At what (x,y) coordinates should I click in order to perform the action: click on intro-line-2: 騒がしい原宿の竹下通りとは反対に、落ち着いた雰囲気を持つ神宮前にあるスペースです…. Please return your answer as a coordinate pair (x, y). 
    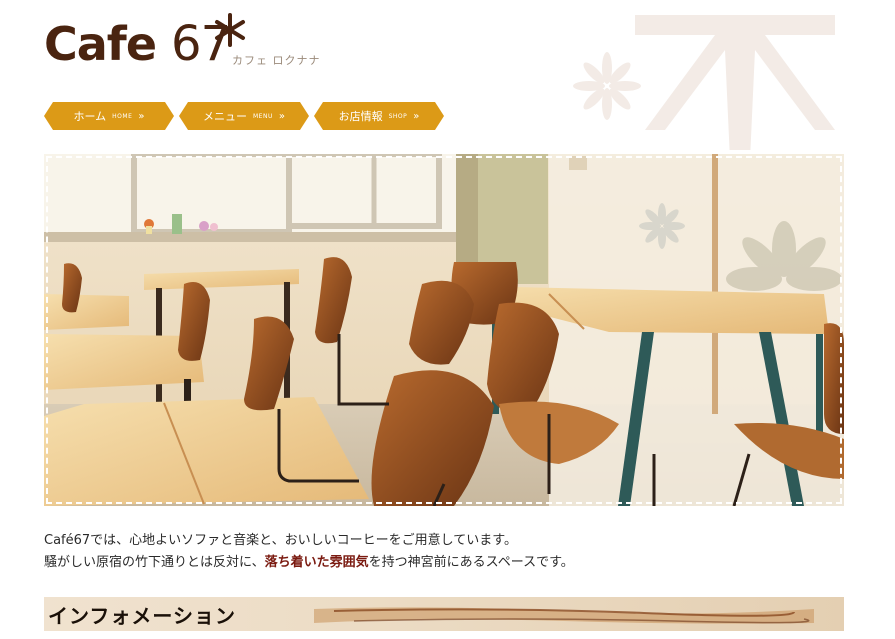
    Looking at the image, I should click on (309, 562).